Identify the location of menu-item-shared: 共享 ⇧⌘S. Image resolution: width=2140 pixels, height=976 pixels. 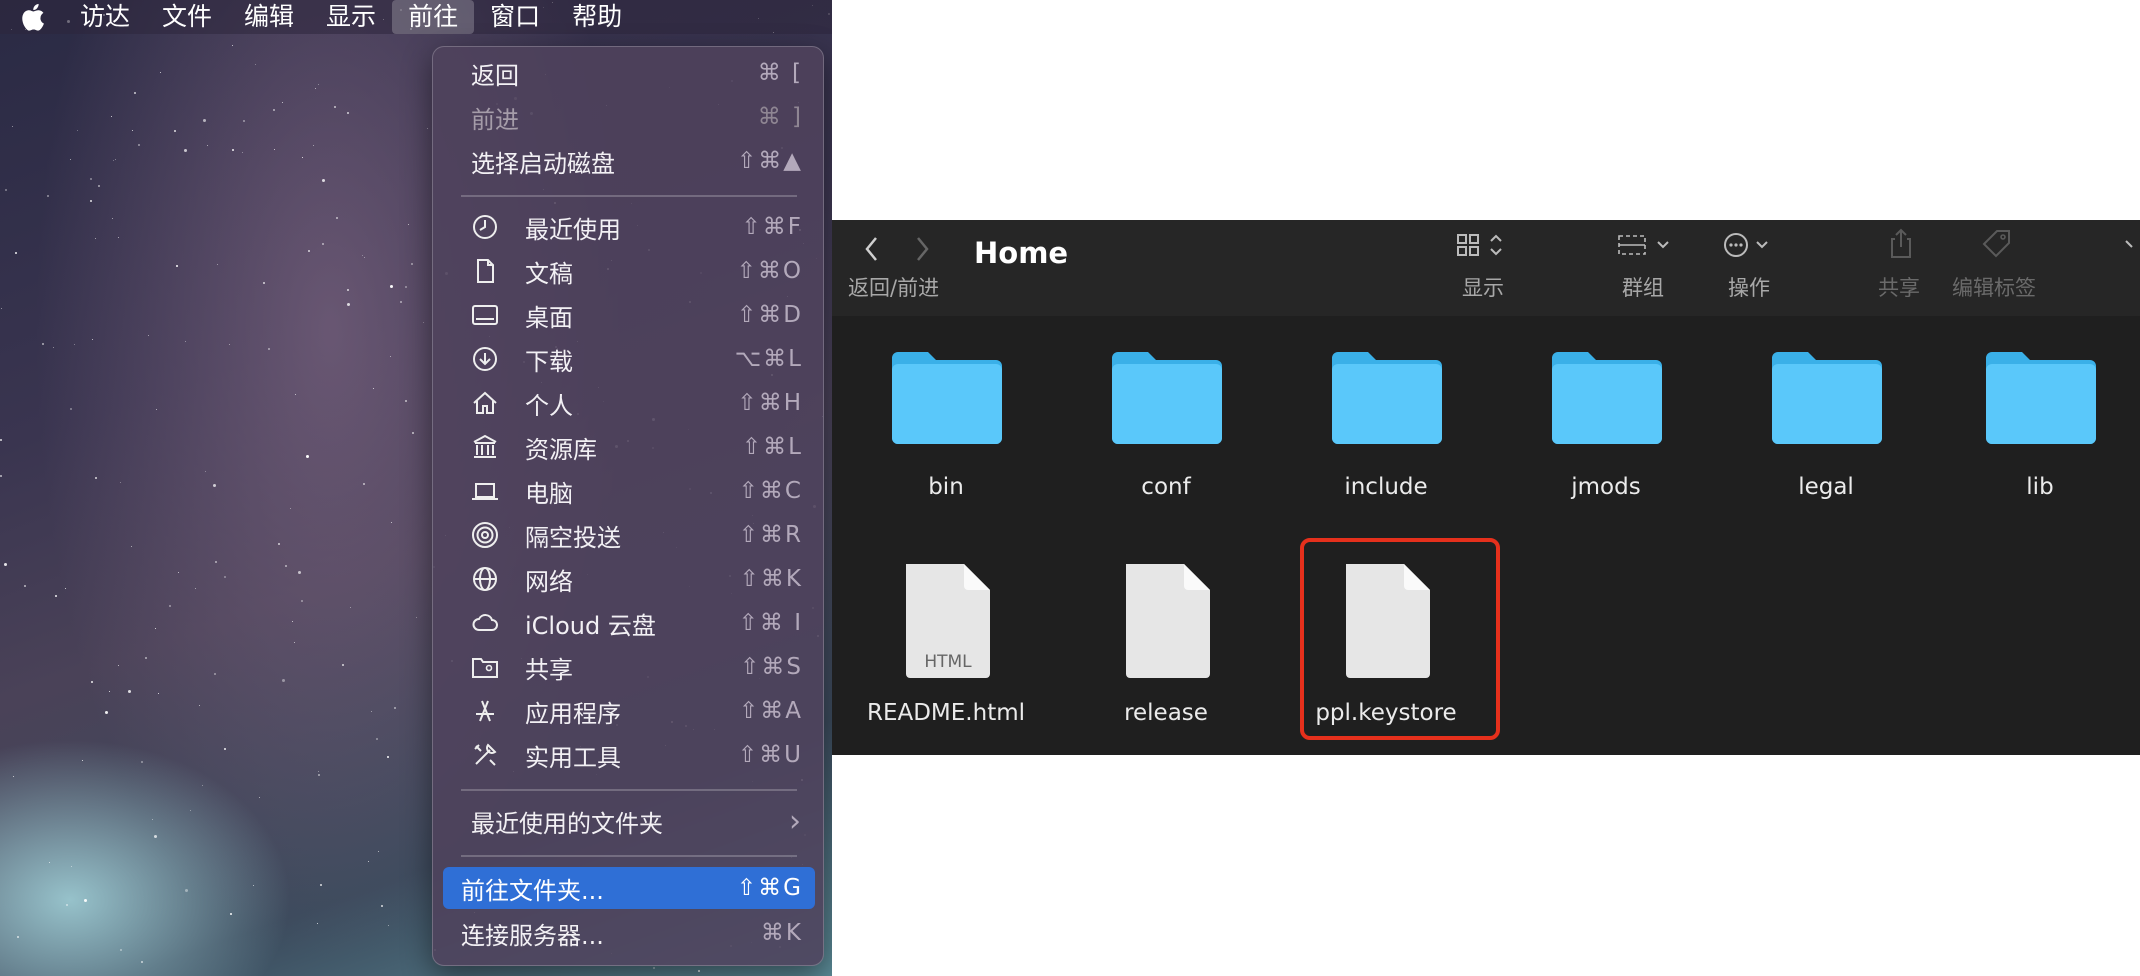
(629, 667).